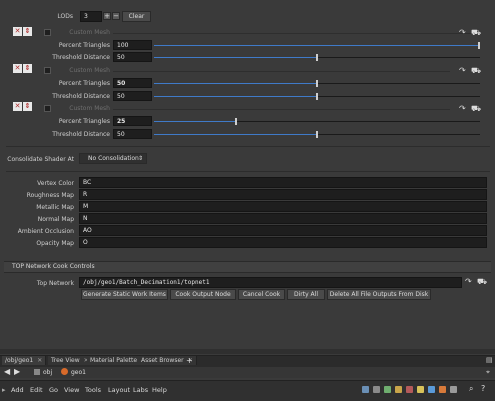 This screenshot has width=495, height=401. Describe the element at coordinates (409, 389) in the screenshot. I see `palette-icon` at that location.